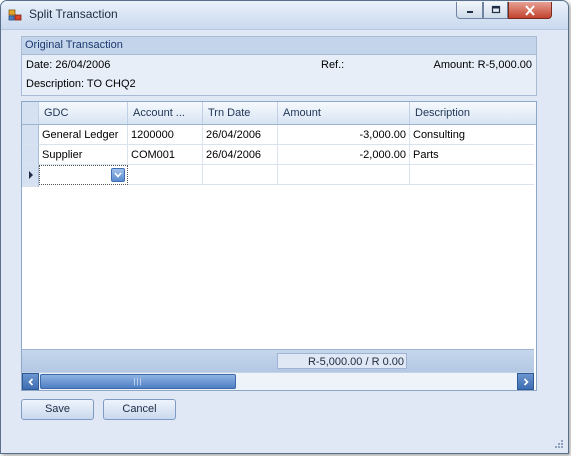 Image resolution: width=571 pixels, height=456 pixels. What do you see at coordinates (240, 175) in the screenshot?
I see `new-row-trn-date` at bounding box center [240, 175].